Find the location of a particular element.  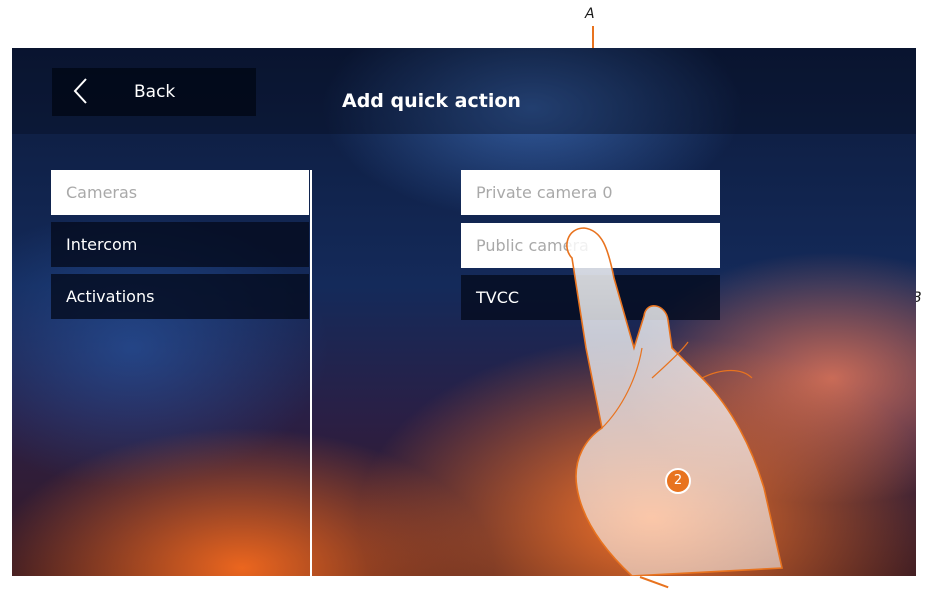

category-item-intercom: Intercom is located at coordinates (180, 244).